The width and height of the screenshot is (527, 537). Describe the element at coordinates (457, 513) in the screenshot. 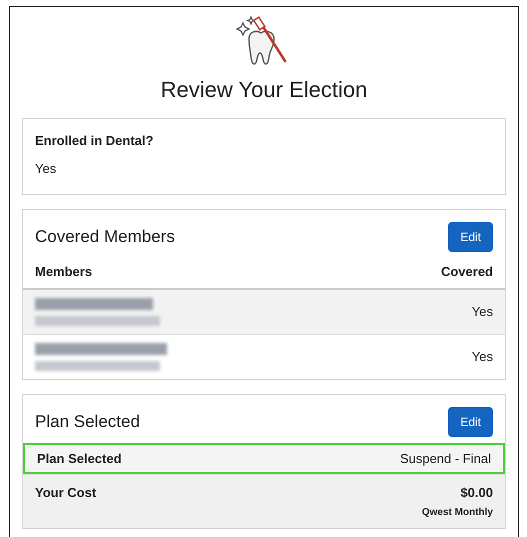

I see `cost-note: Qwest Monthly` at that location.